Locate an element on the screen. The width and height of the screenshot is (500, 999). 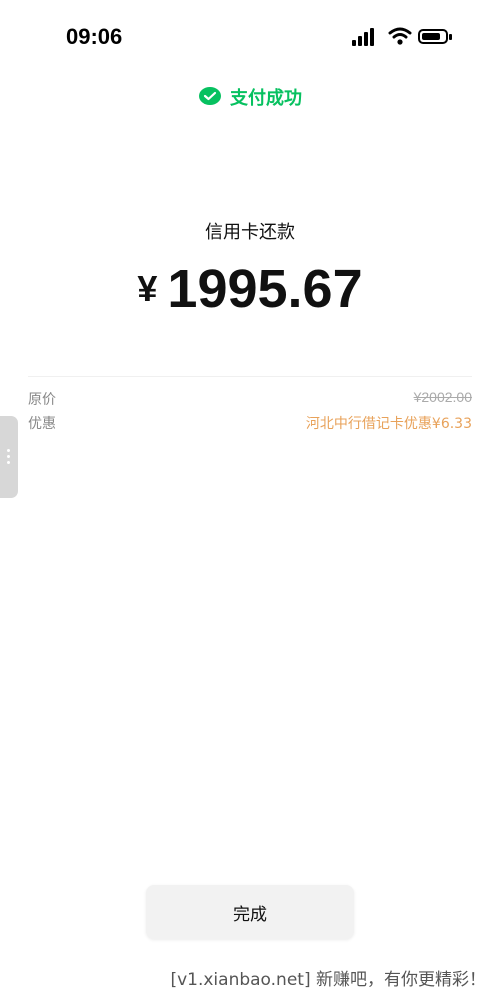
battery-tip is located at coordinates (450, 37).